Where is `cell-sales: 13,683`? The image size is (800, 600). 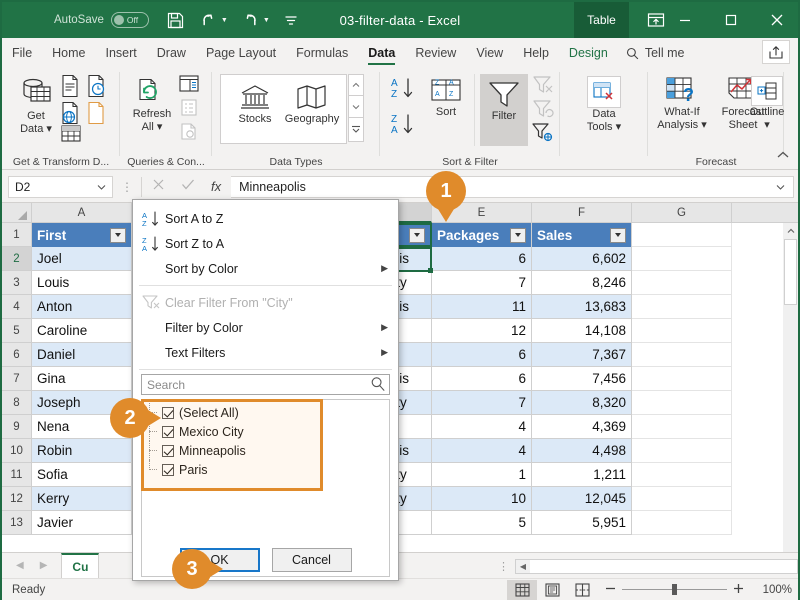 cell-sales: 13,683 is located at coordinates (582, 307).